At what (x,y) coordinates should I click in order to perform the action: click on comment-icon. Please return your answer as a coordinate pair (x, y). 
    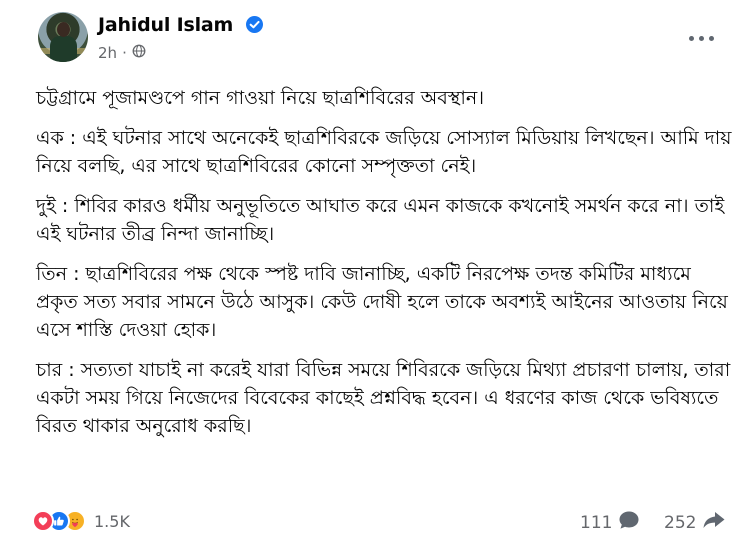
    Looking at the image, I should click on (629, 522).